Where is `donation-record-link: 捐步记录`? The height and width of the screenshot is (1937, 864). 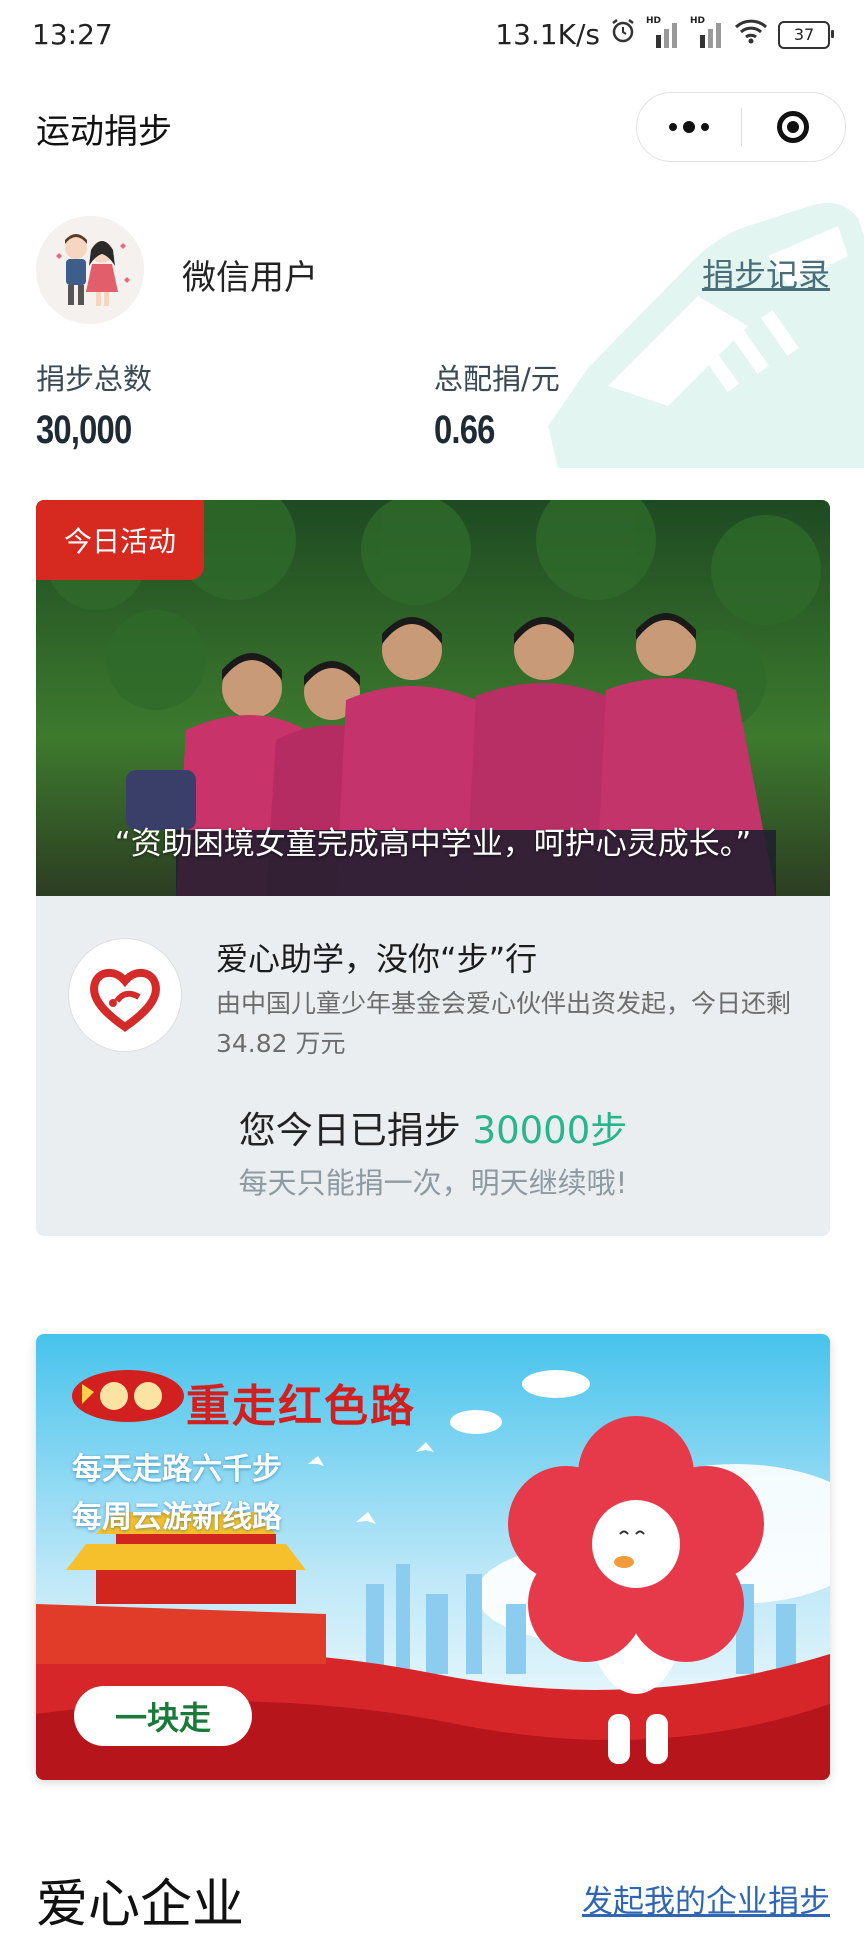
donation-record-link: 捐步记录 is located at coordinates (766, 273).